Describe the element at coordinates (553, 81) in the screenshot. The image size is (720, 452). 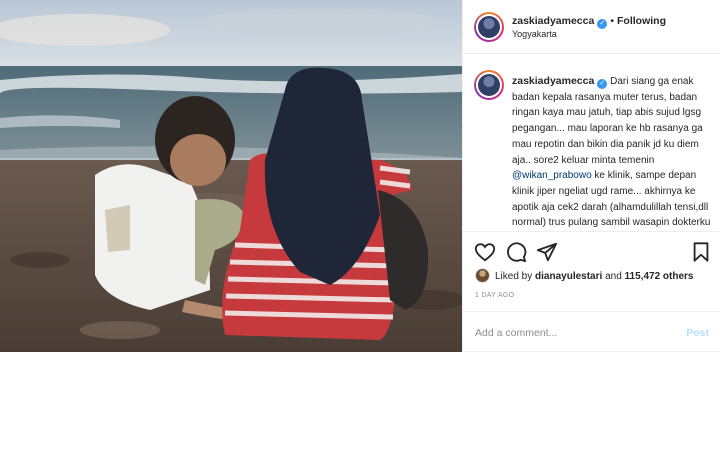
I see `caption-username: zaskiadyamecca` at that location.